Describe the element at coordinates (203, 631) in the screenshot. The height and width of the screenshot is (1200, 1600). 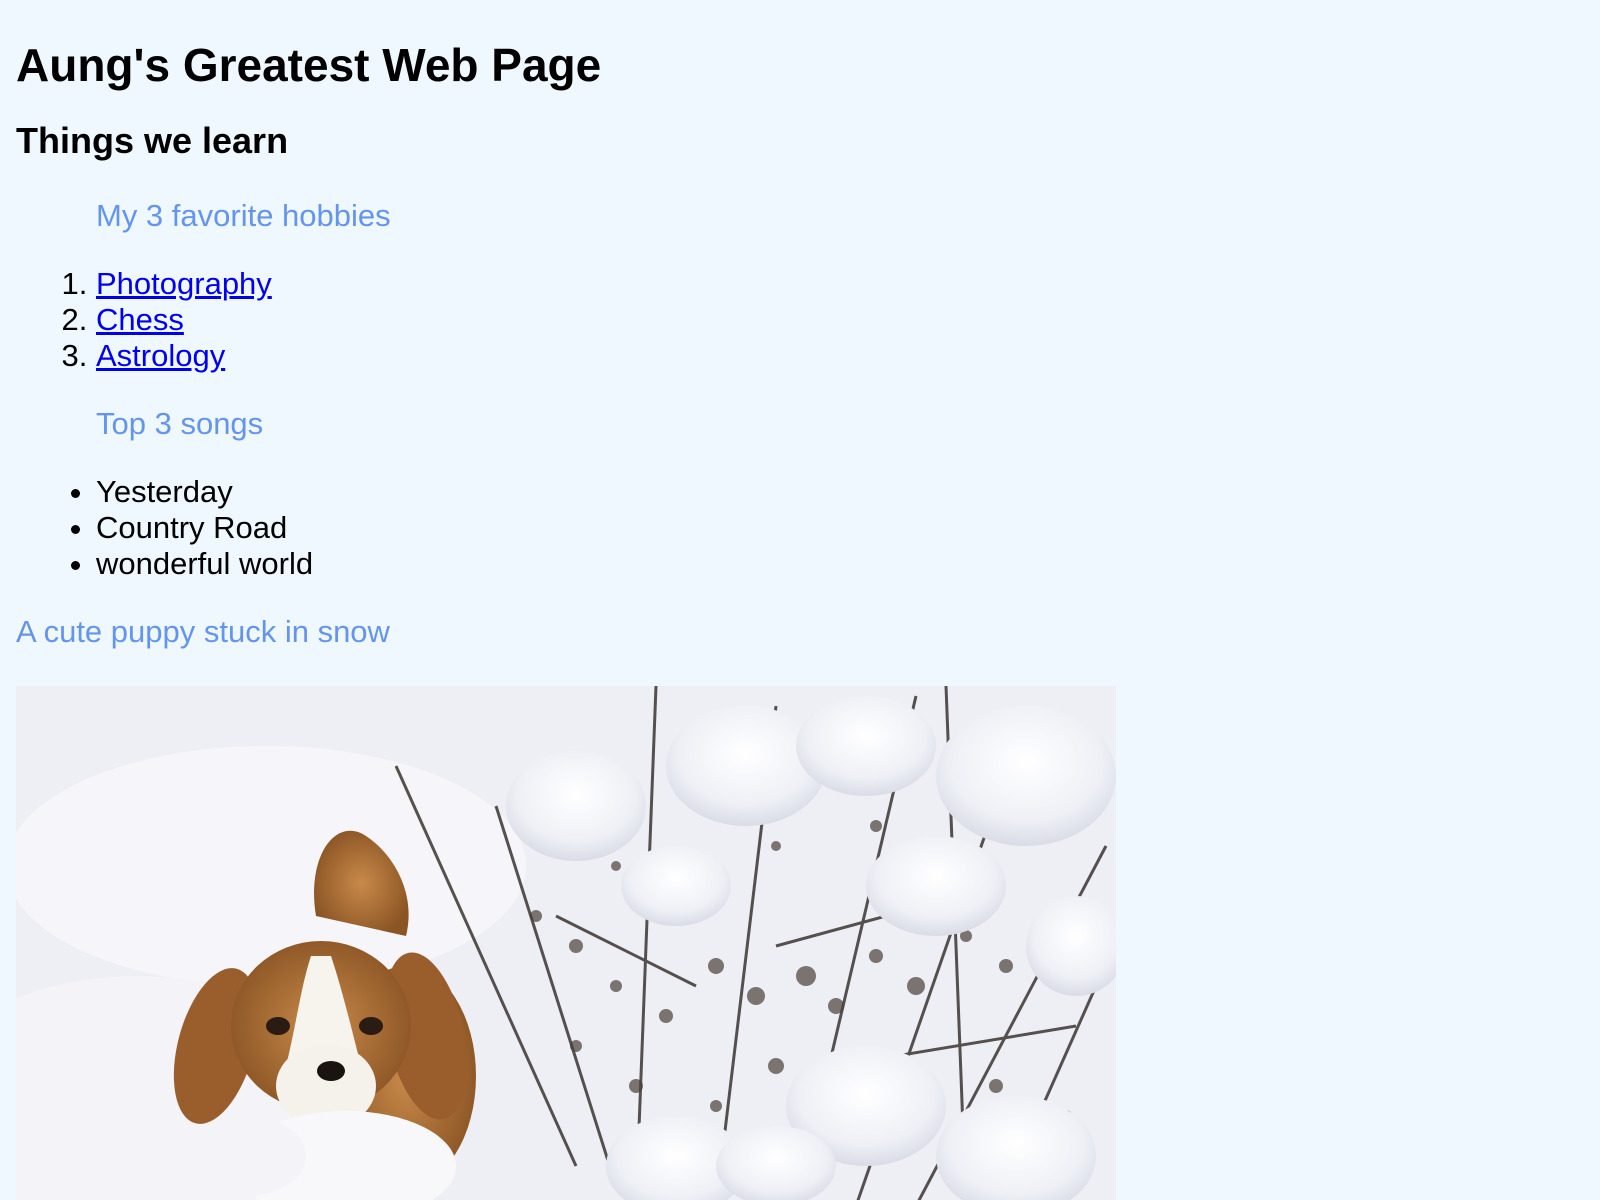
I see `puppy-caption: A cute puppy stuck in snow` at that location.